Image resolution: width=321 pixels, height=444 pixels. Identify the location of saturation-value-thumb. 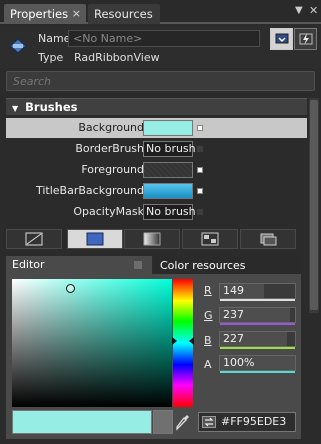
(70, 288).